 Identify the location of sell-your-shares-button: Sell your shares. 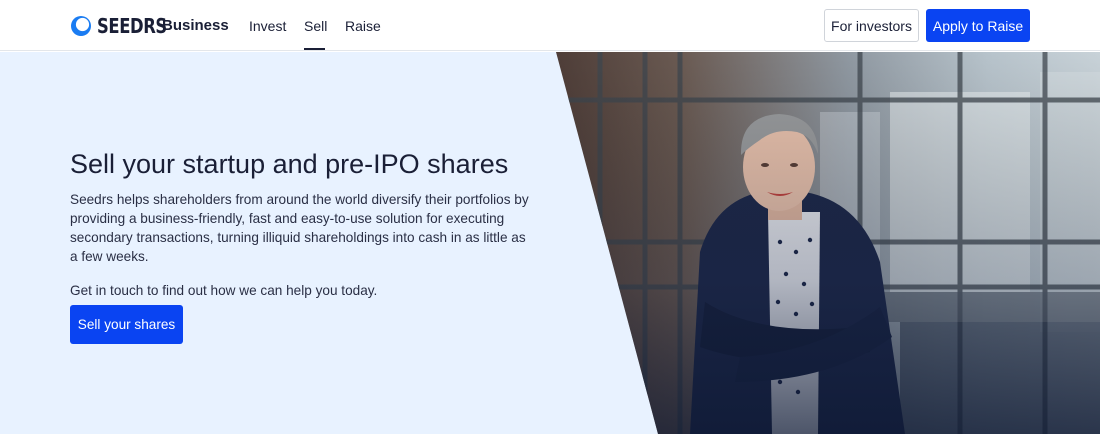
(126, 324).